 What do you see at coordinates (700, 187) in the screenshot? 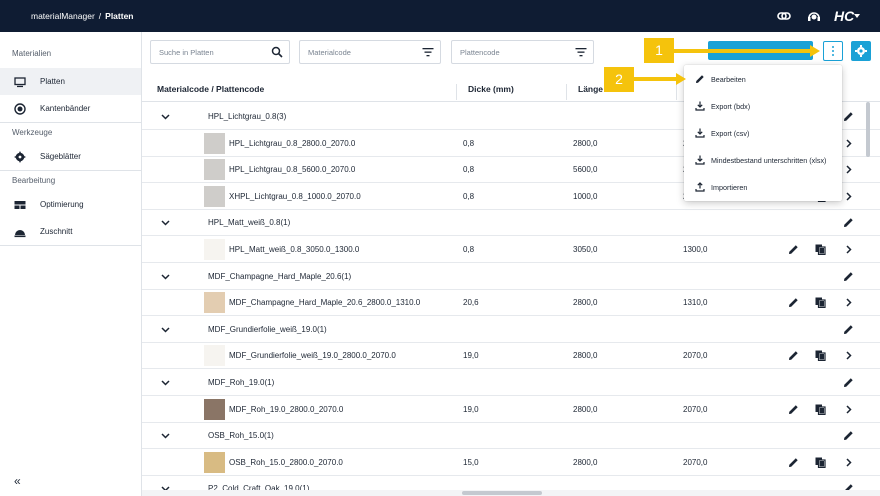
I see `upload-icon` at bounding box center [700, 187].